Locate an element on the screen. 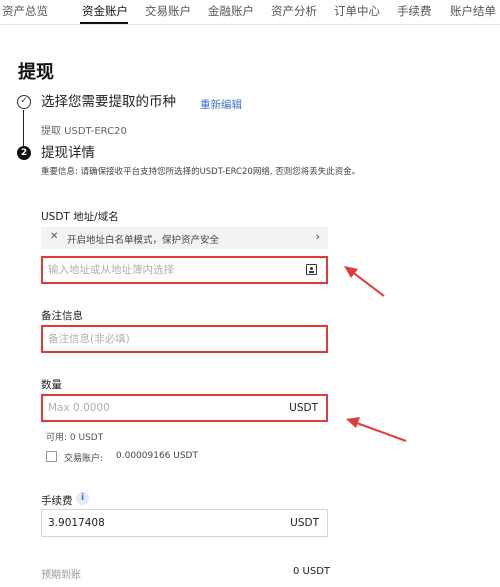  trading-account-amount: 0.00009166 USDT is located at coordinates (157, 456).